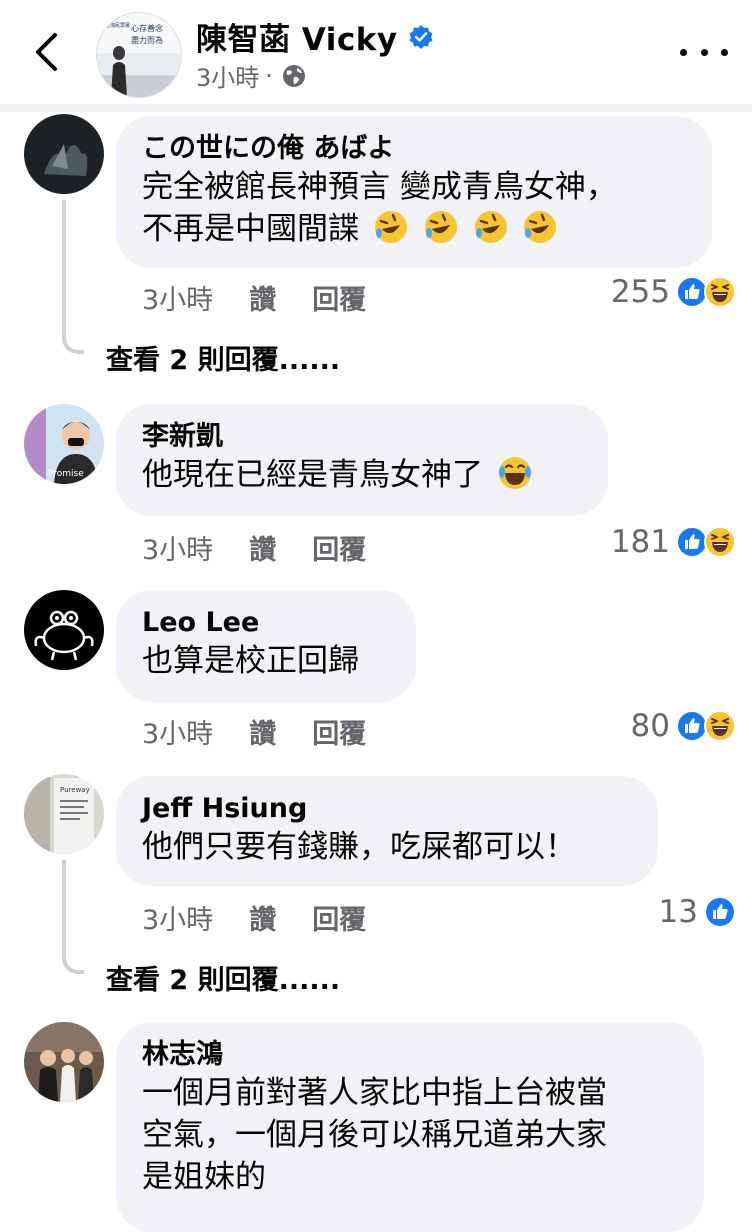 The height and width of the screenshot is (1232, 752). Describe the element at coordinates (379, 187) in the screenshot. I see `comment-text-line: 完全被館長神預言 變成青鳥女神，` at that location.